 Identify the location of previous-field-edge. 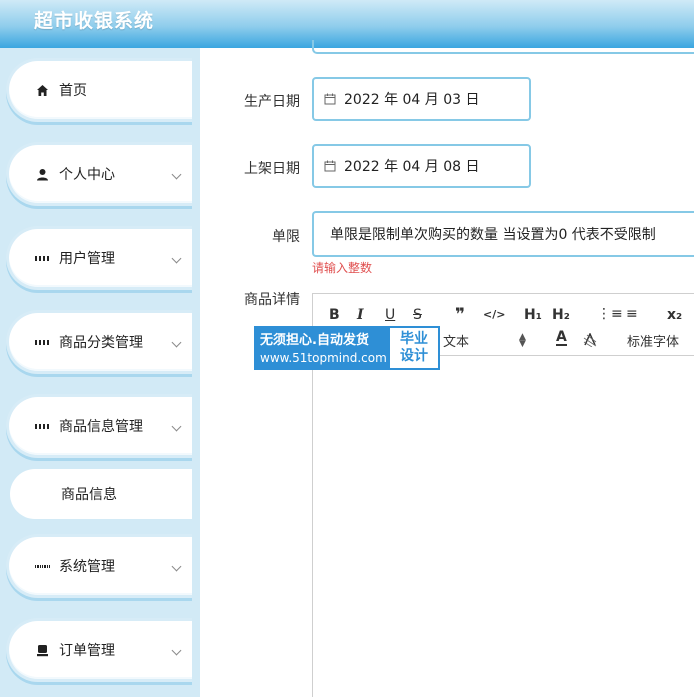
(503, 47).